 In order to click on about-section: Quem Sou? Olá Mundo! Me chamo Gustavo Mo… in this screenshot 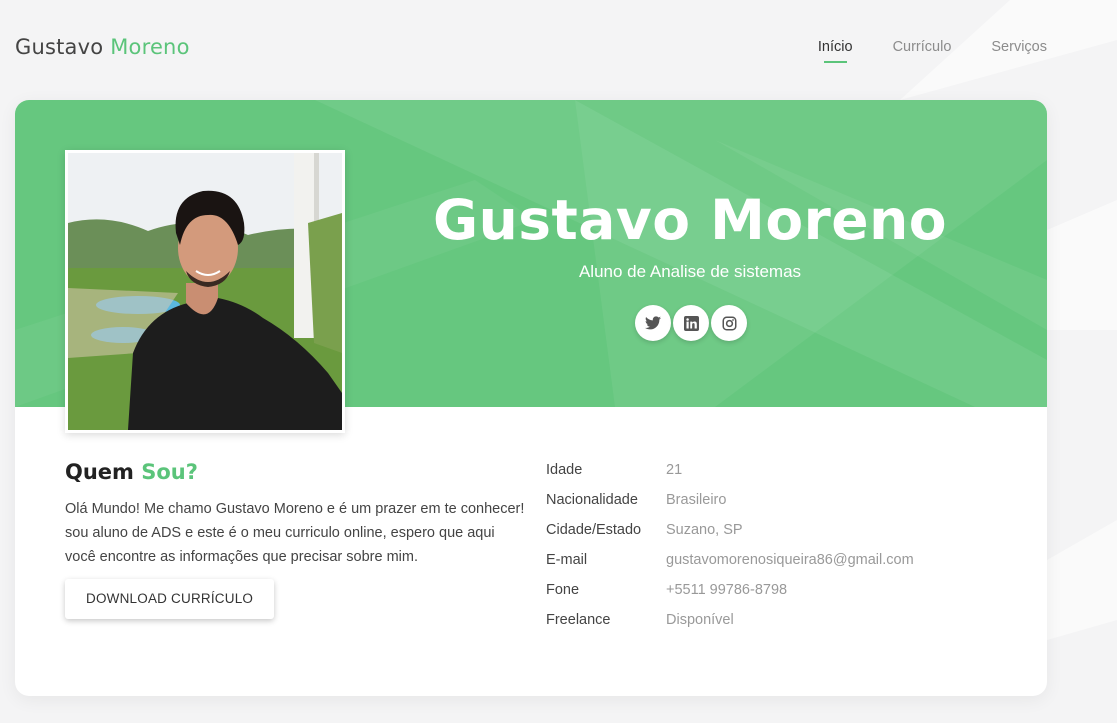, I will do `click(295, 539)`.